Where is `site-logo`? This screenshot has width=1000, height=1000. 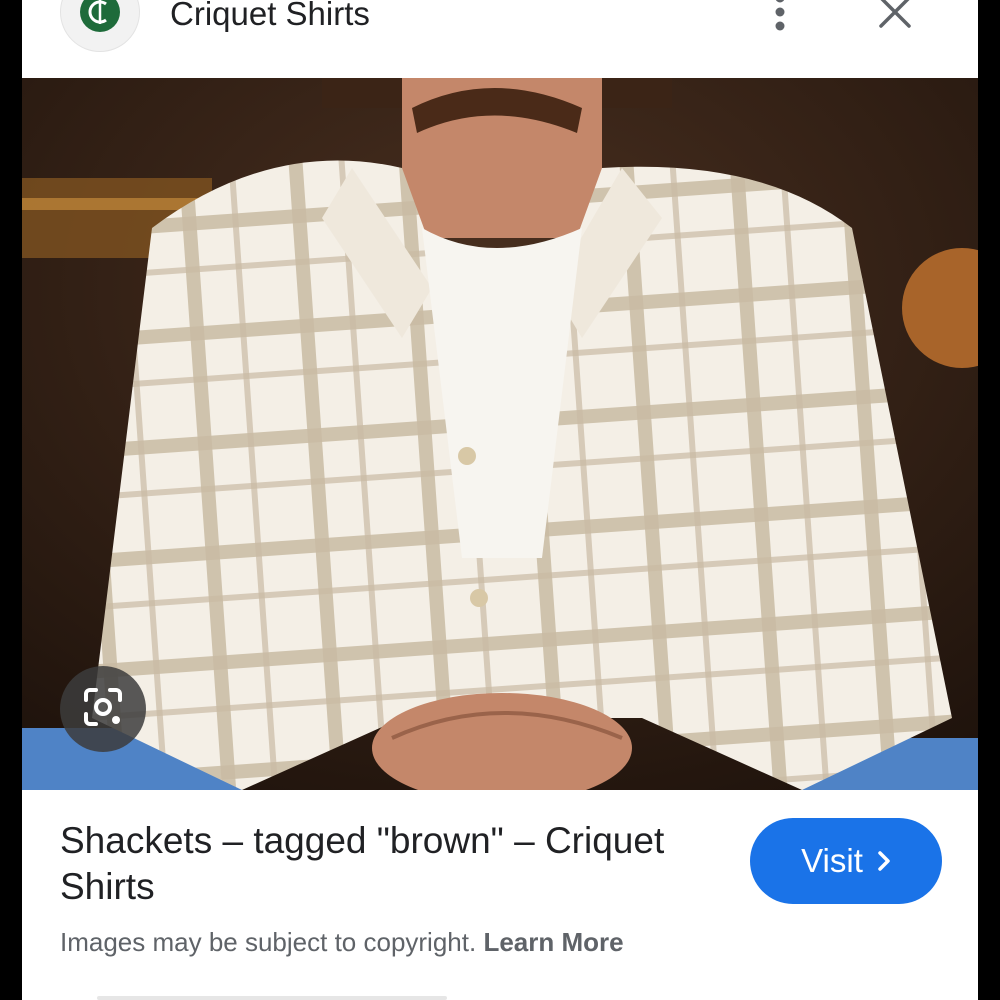 site-logo is located at coordinates (100, 26).